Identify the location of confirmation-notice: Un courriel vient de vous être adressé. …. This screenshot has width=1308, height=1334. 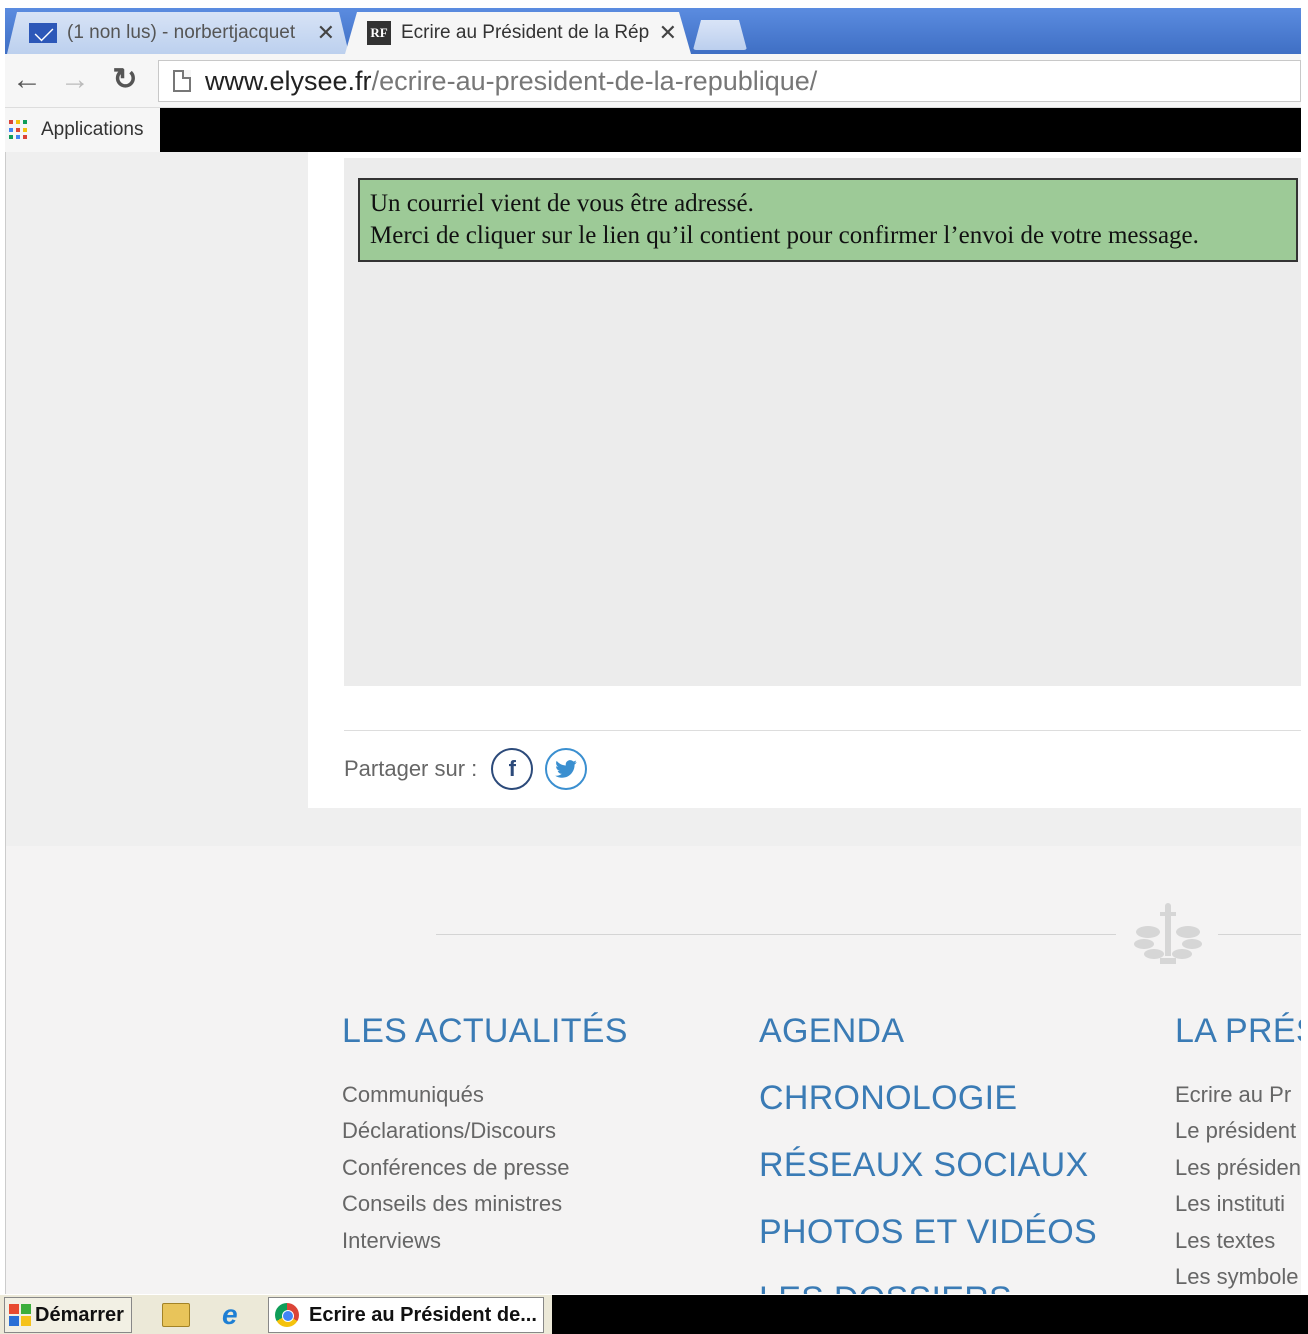
(828, 220).